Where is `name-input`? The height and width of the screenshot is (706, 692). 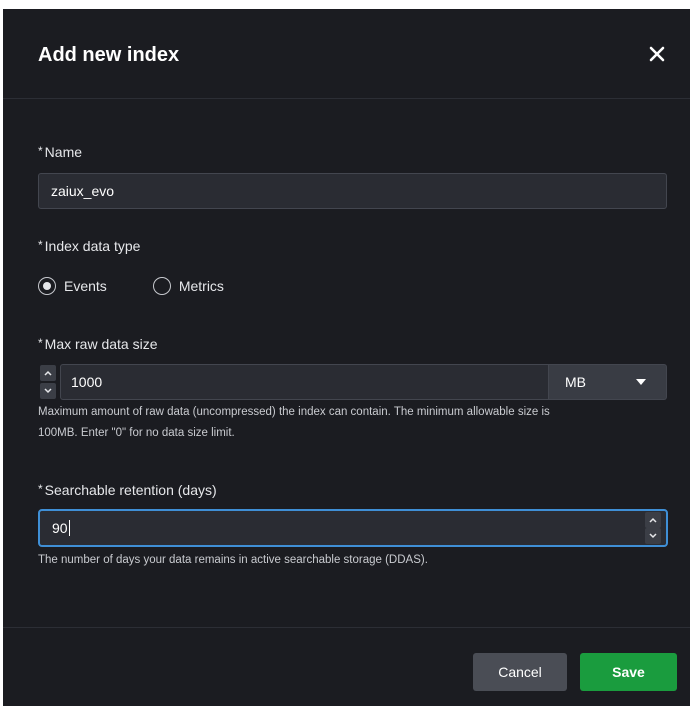
name-input is located at coordinates (352, 191).